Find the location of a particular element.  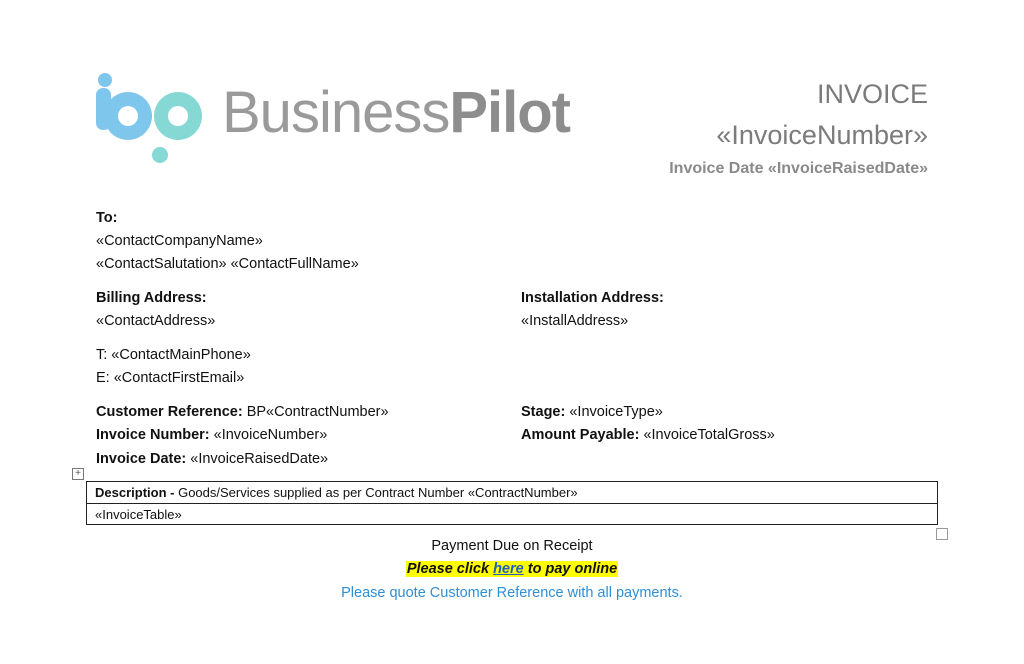

invoice-number: Invoice Number: «InvoiceNumber» is located at coordinates (212, 435).